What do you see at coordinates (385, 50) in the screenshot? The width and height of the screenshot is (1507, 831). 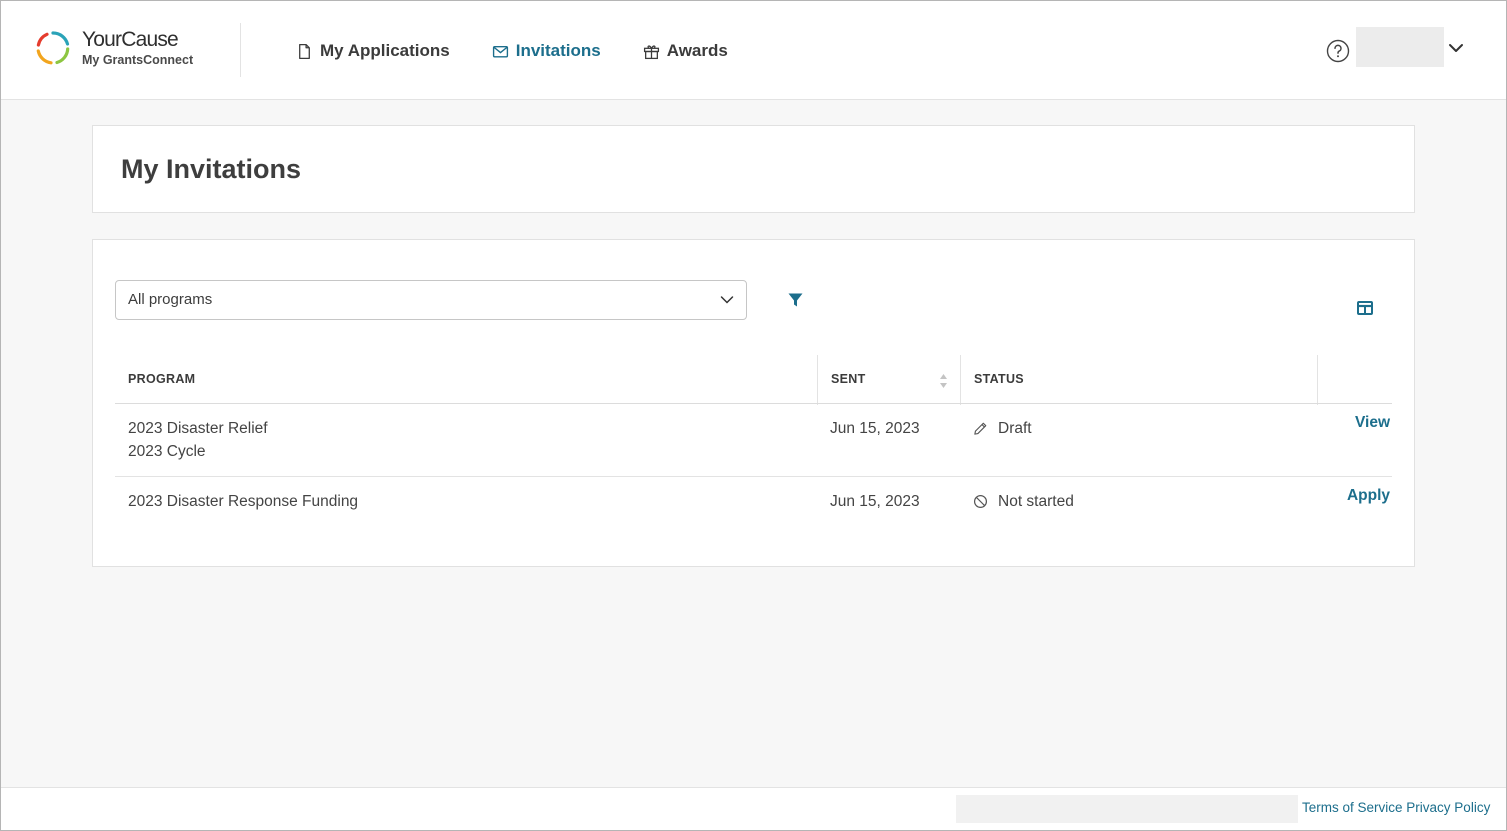 I see `nav-label: My Applications` at bounding box center [385, 50].